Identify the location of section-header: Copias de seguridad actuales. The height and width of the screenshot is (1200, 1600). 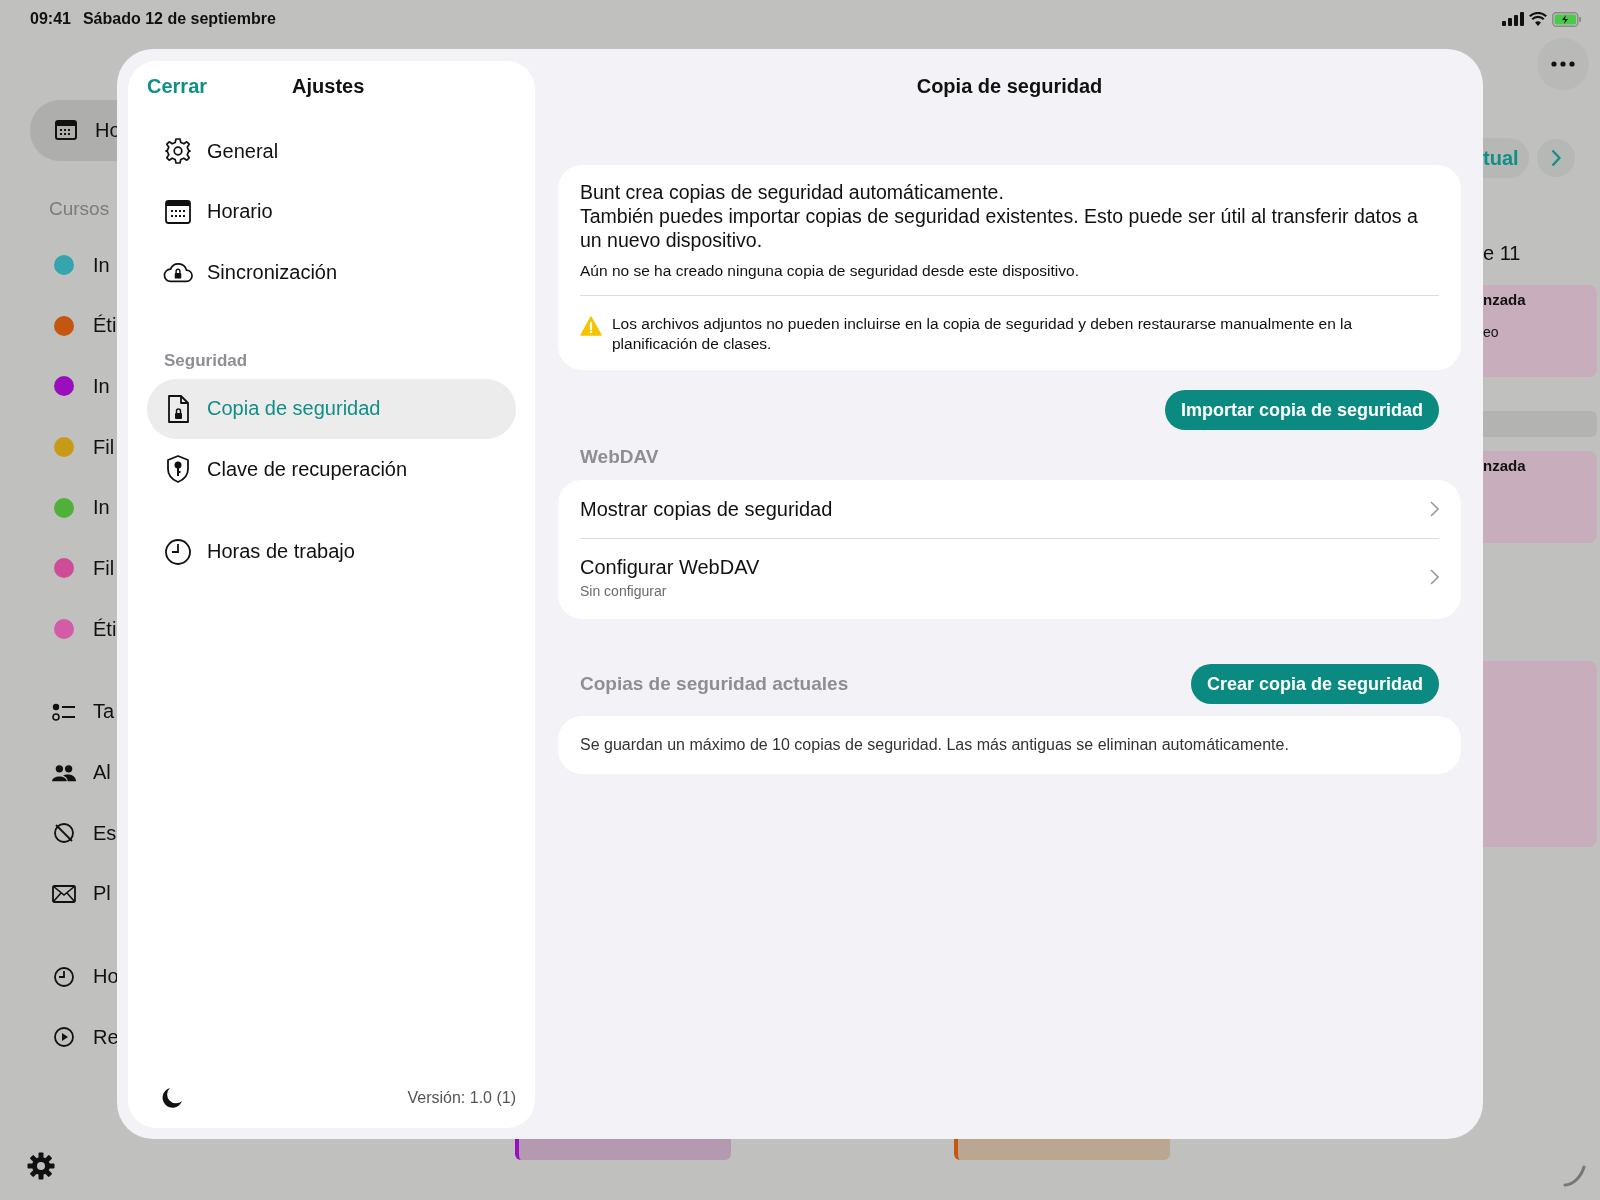
(714, 684).